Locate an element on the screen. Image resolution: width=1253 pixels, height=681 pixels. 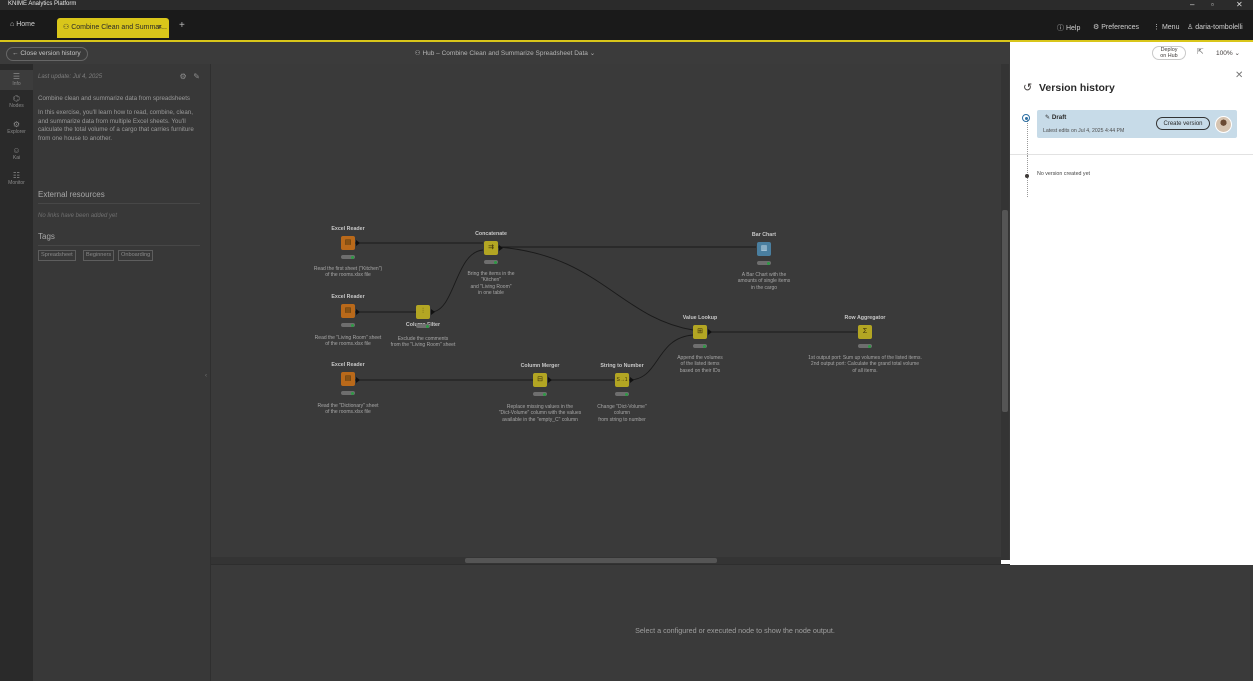
create-version-button: Create version is located at coordinates (1183, 123).